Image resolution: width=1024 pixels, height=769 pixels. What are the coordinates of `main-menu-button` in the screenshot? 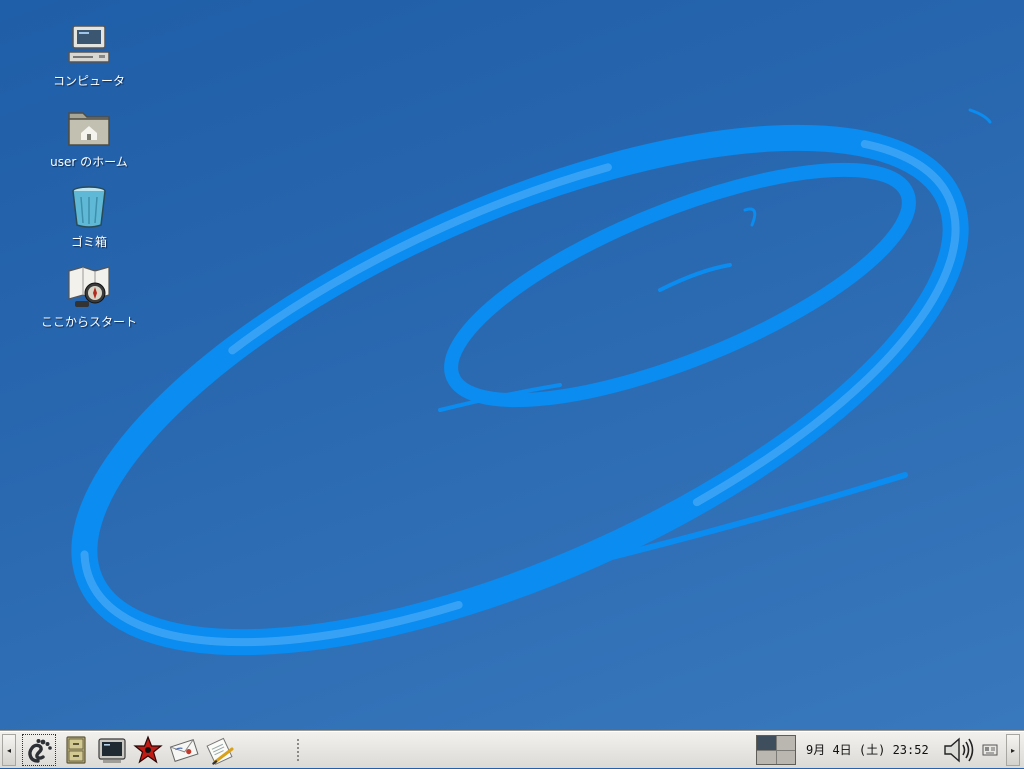 It's located at (39, 750).